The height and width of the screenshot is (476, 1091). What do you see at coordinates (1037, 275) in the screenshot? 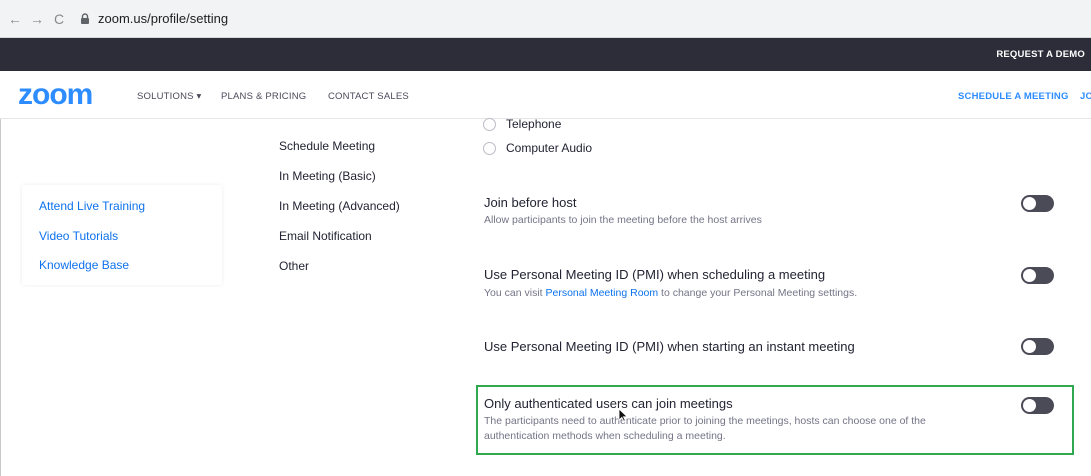
I see `toggle-pmi-scheduling` at bounding box center [1037, 275].